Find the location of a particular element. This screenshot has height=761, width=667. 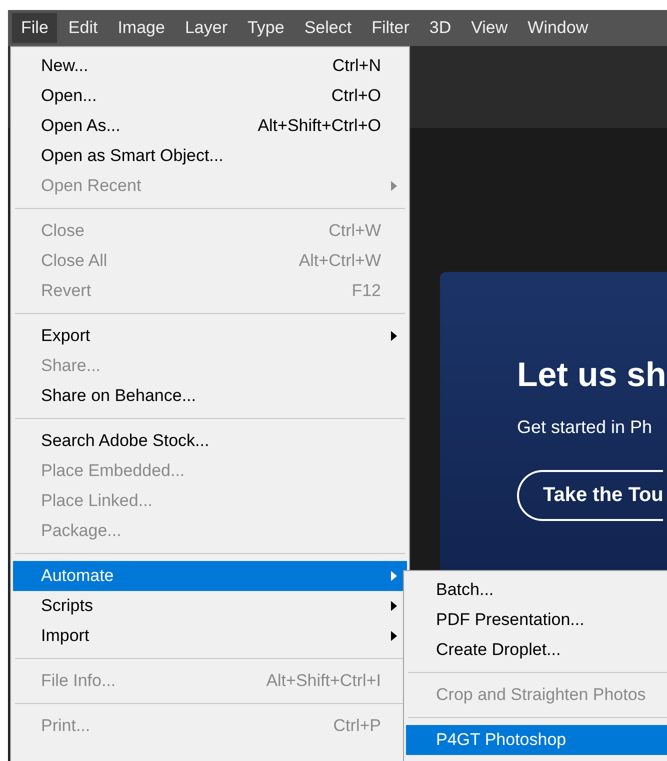

menu-item-label: Export is located at coordinates (65, 336).